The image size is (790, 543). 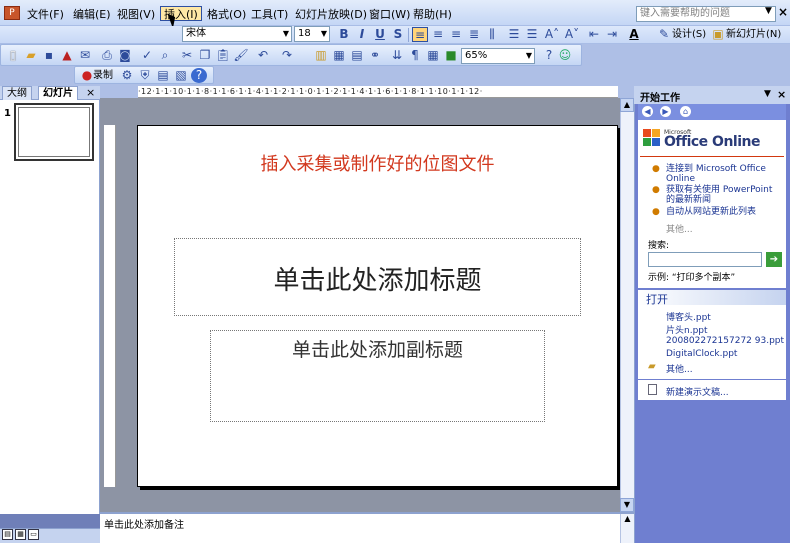 I want to click on permission-icon: ▲, so click(x=67, y=55).